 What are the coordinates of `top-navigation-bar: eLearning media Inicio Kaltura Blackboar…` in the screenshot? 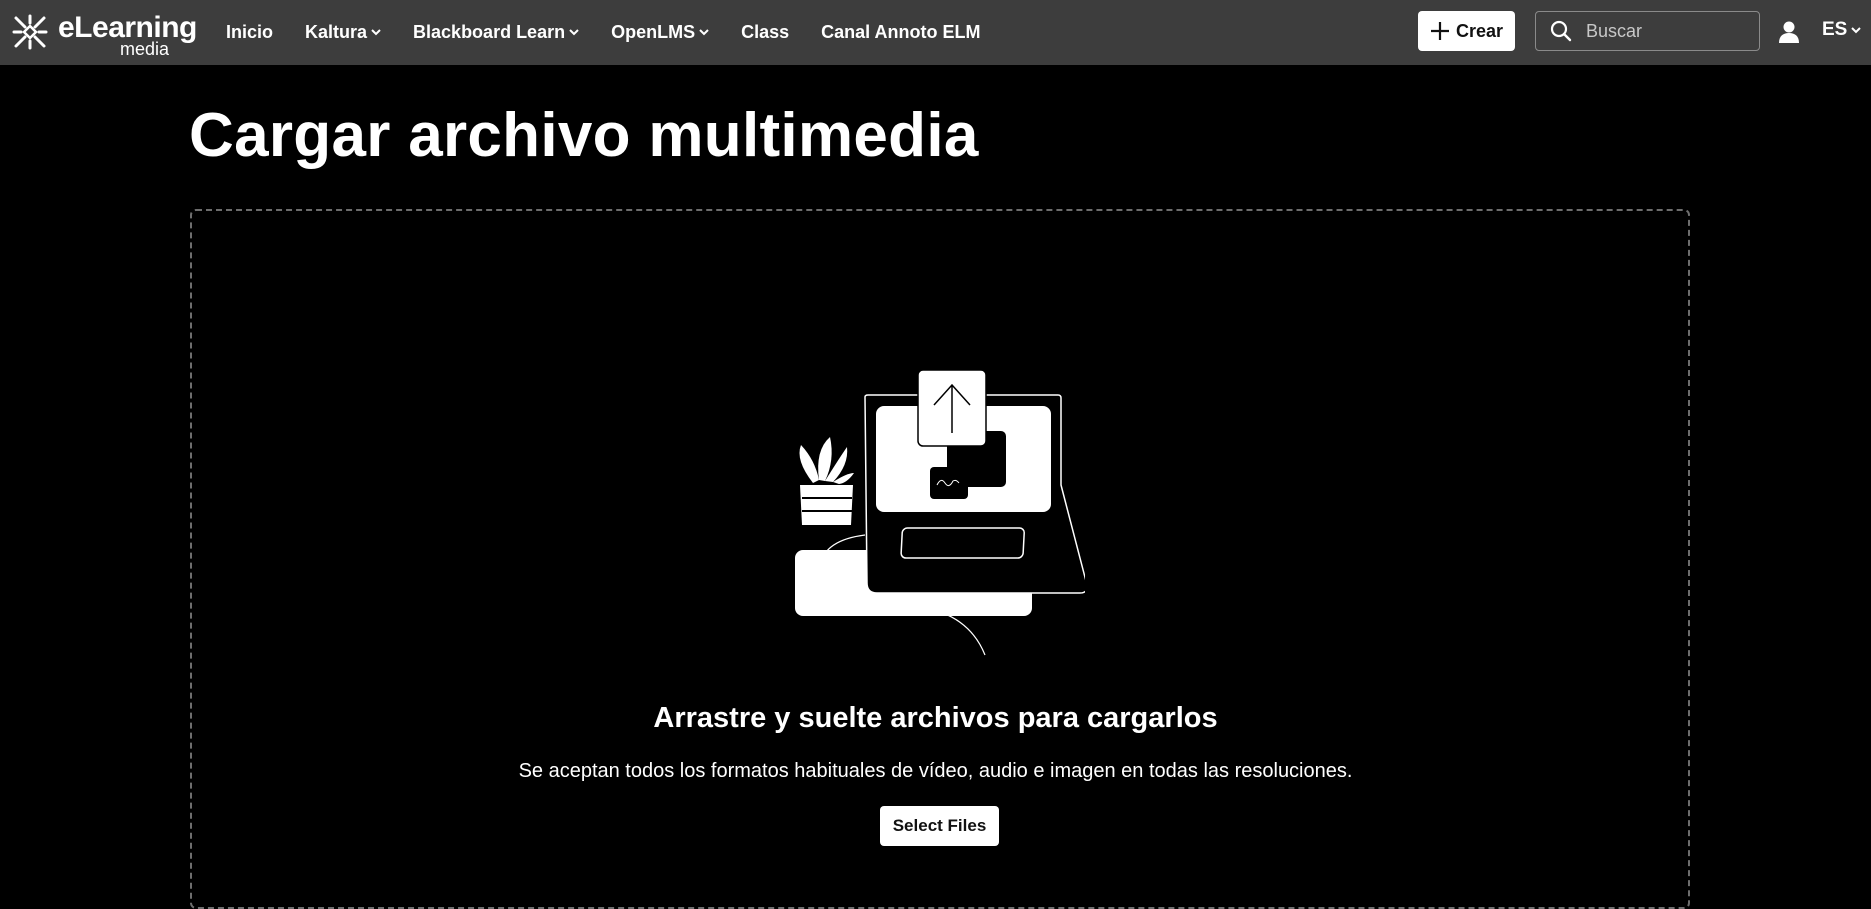 It's located at (935, 32).